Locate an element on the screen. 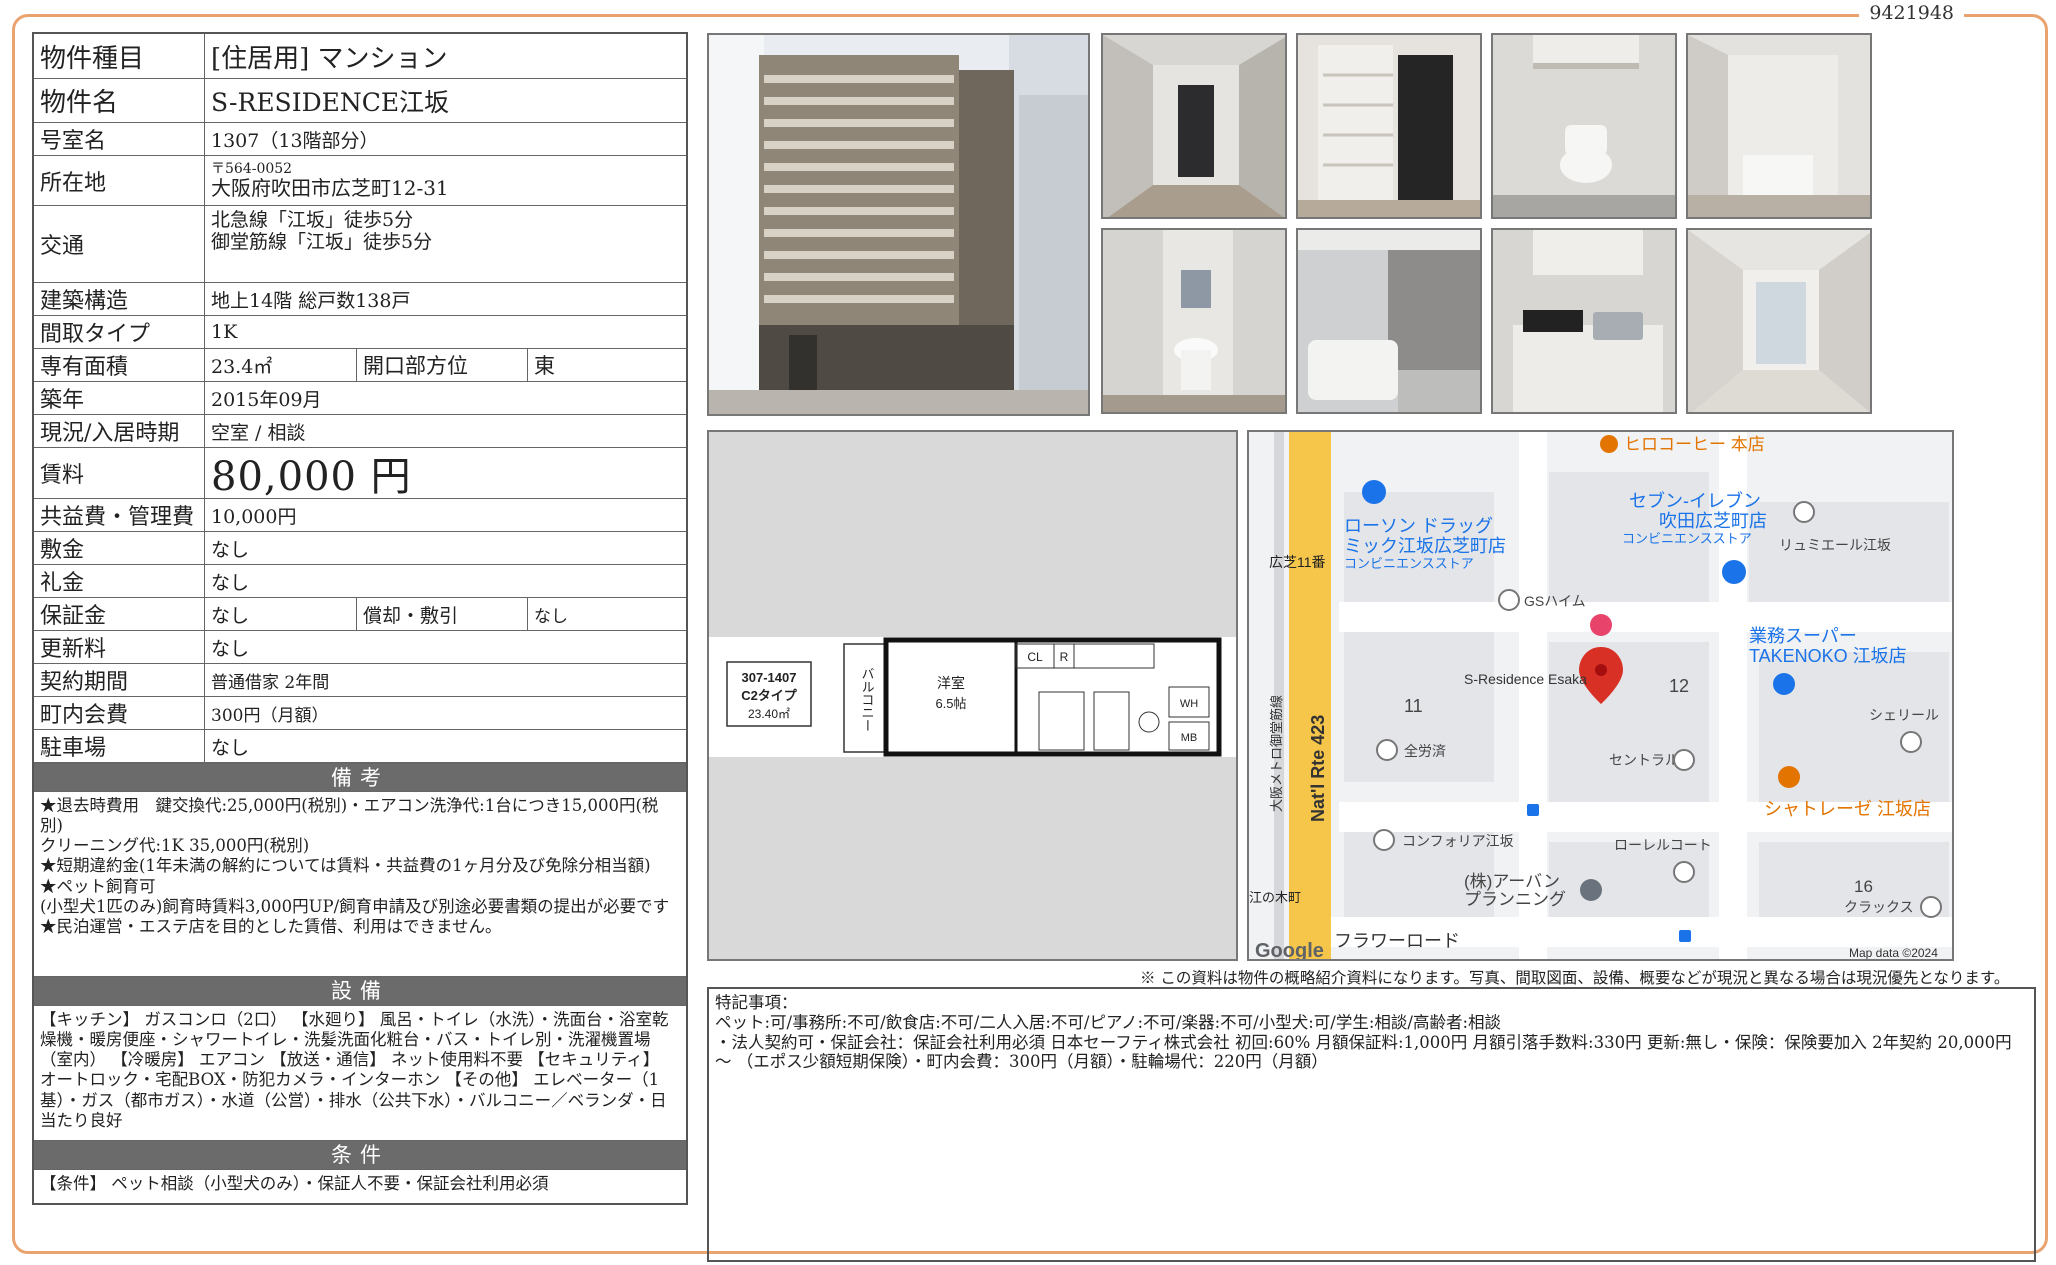  plan-meter-box: MB is located at coordinates (1189, 738).